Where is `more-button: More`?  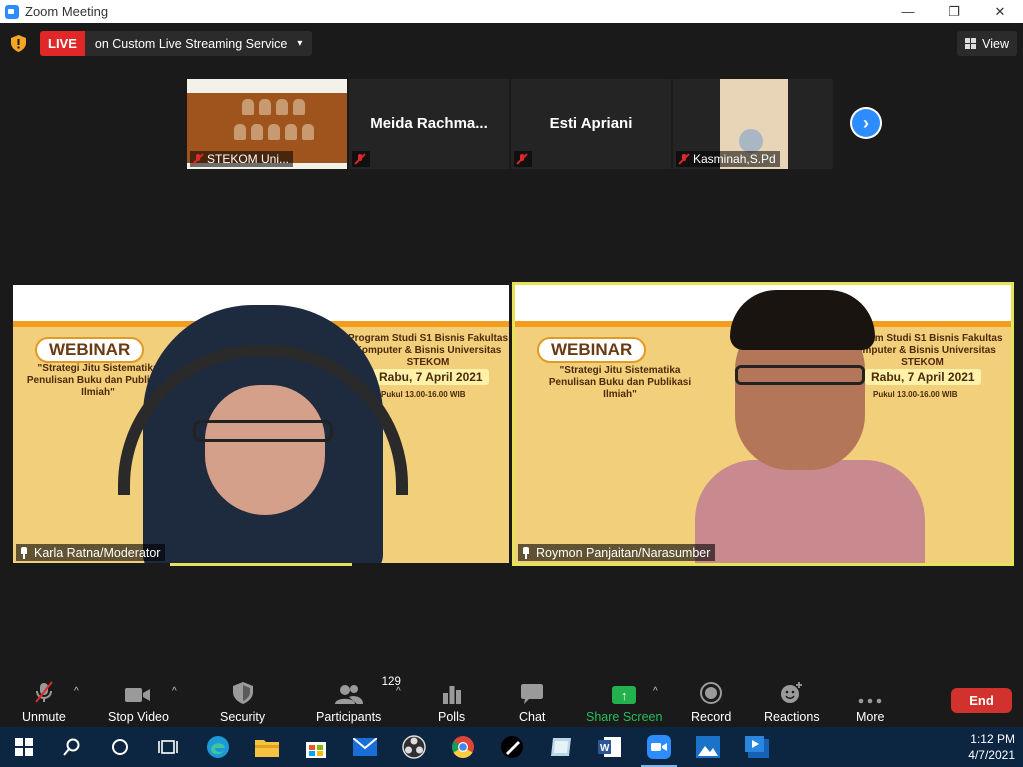
more-button: More is located at coordinates (870, 702).